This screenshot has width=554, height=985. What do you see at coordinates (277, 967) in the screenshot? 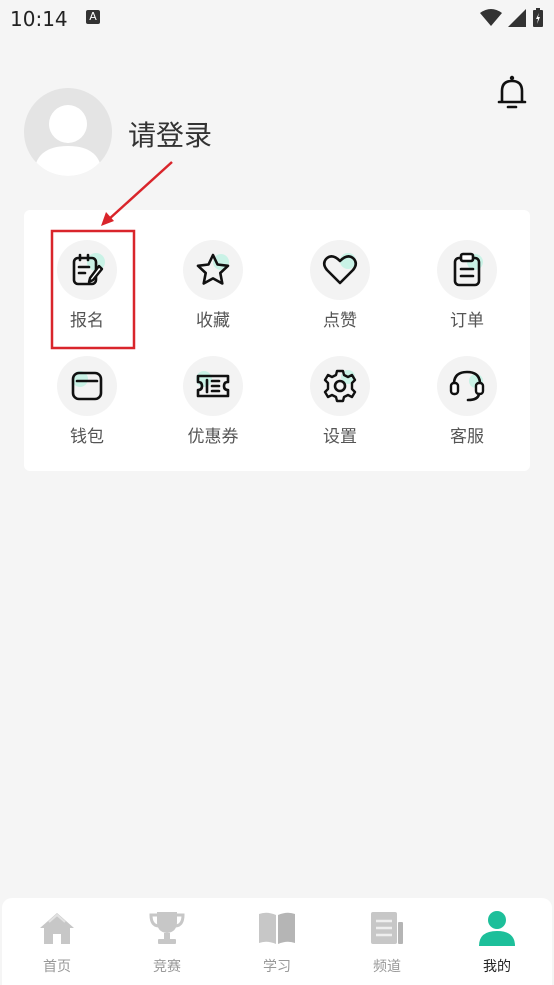
I see `tab-label: 学习` at bounding box center [277, 967].